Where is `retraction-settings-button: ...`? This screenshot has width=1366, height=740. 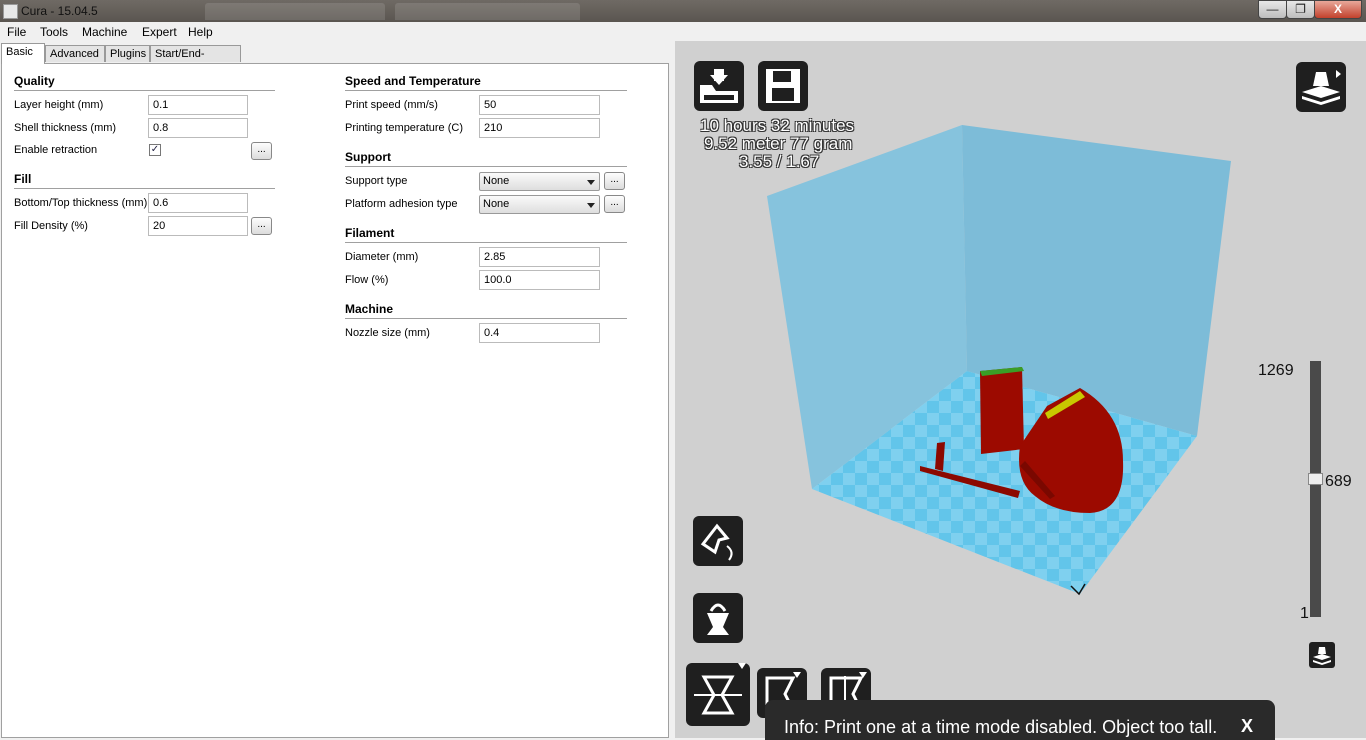
retraction-settings-button: ... is located at coordinates (261, 151).